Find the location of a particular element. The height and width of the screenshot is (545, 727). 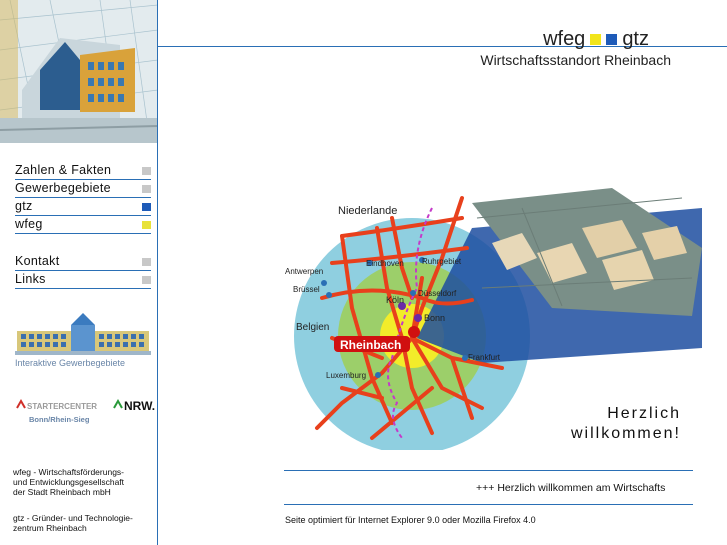

nav-item-label: wfeg is located at coordinates (29, 224).